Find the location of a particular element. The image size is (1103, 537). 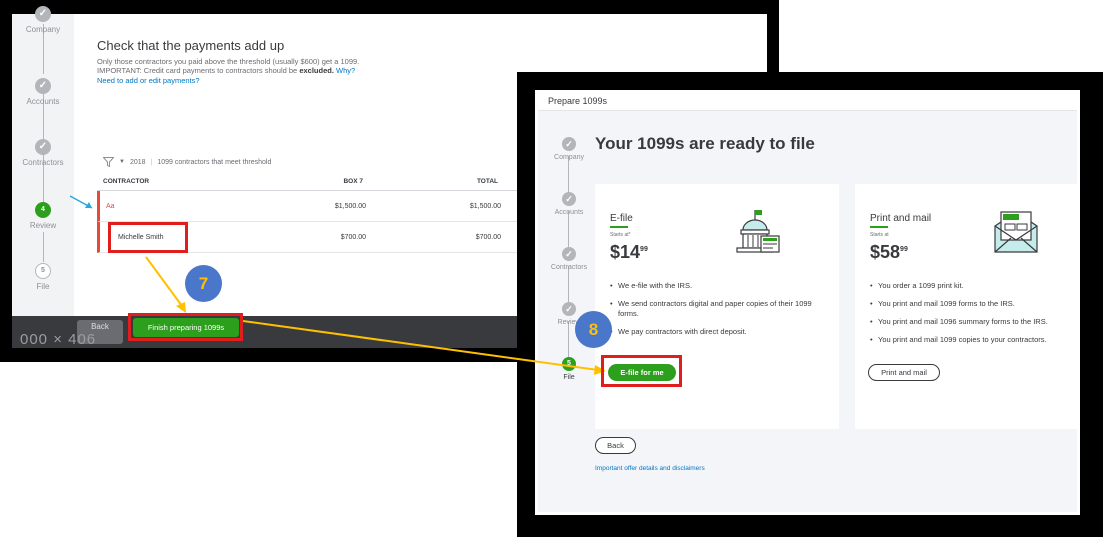

highlight-contractor-row is located at coordinates (148, 237).